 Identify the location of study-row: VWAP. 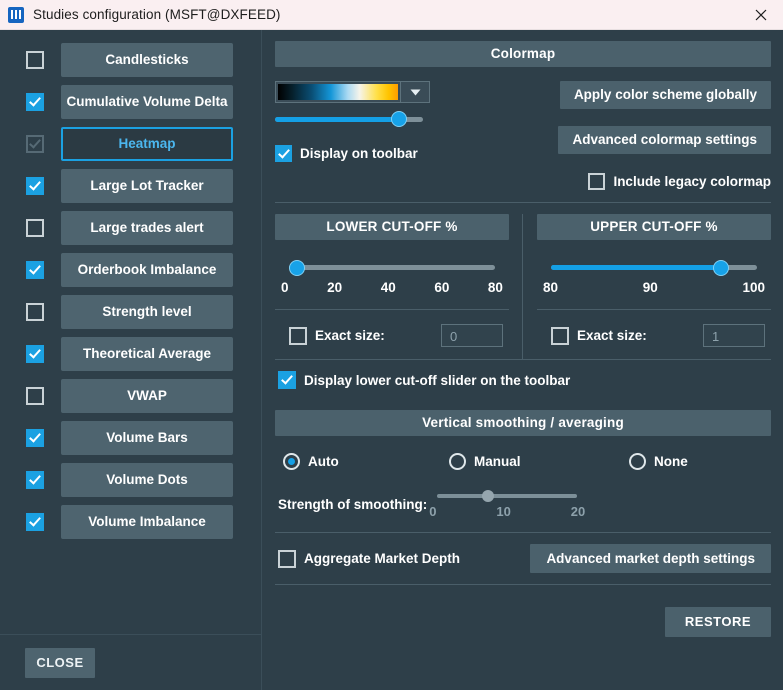
(130, 396).